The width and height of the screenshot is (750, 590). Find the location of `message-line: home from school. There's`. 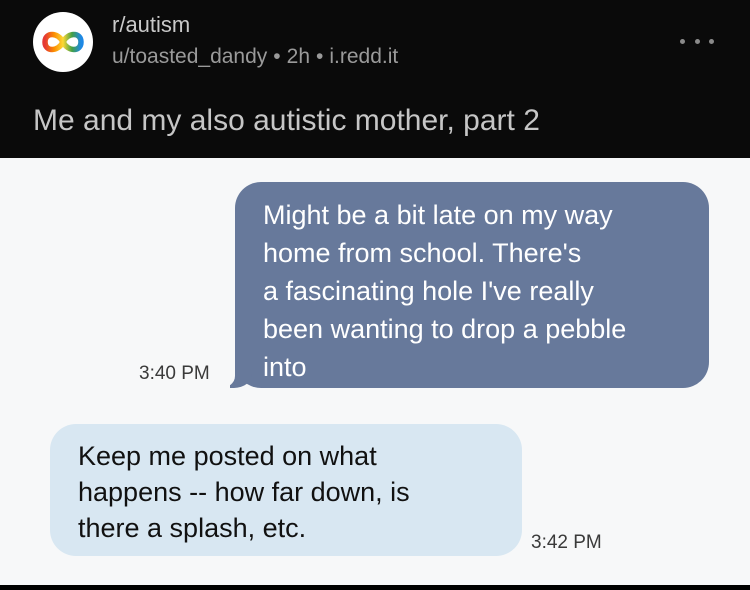

message-line: home from school. There's is located at coordinates (422, 253).